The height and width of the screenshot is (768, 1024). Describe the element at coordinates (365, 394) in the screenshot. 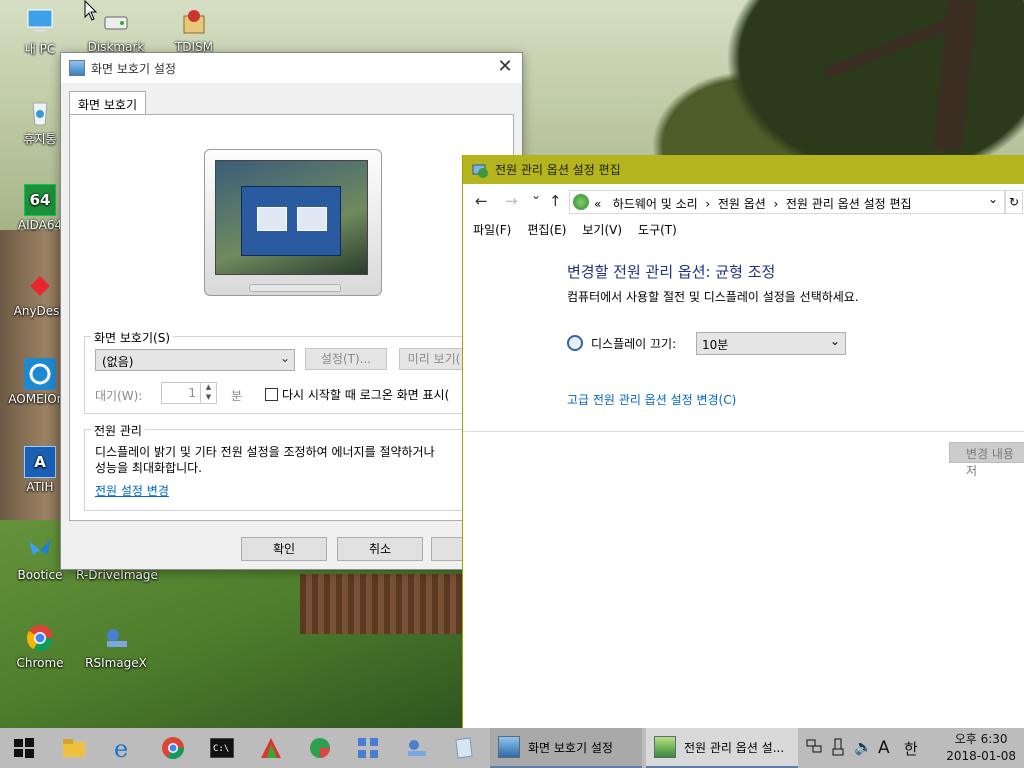

I see `resume-logon-label: 다시 시작할 때 로그온 화면 표시(` at that location.